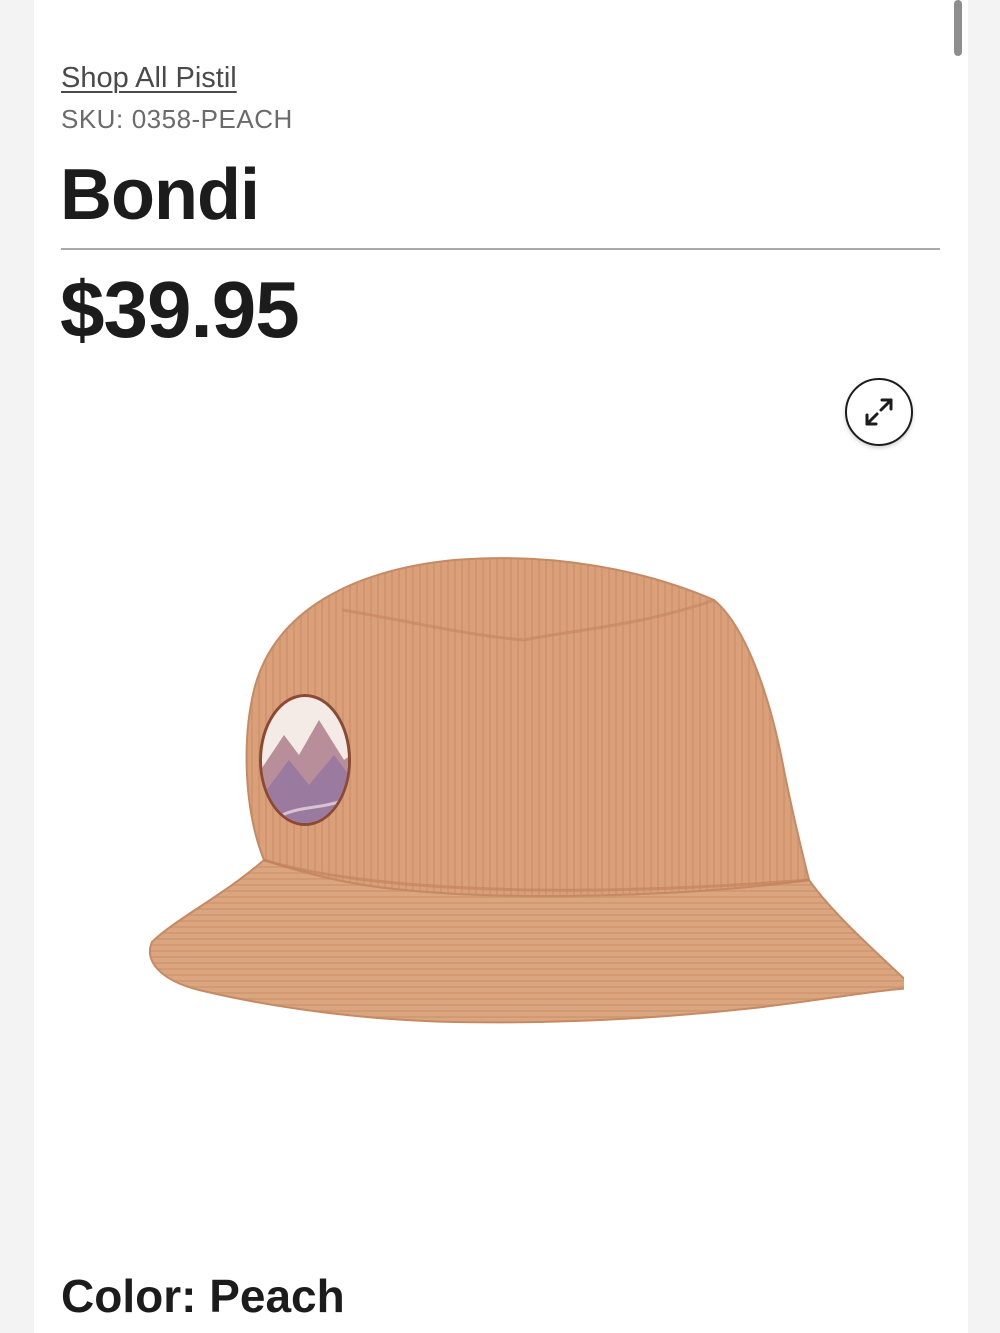 The height and width of the screenshot is (1333, 1000). I want to click on sku-value: 0358-PEACH, so click(212, 119).